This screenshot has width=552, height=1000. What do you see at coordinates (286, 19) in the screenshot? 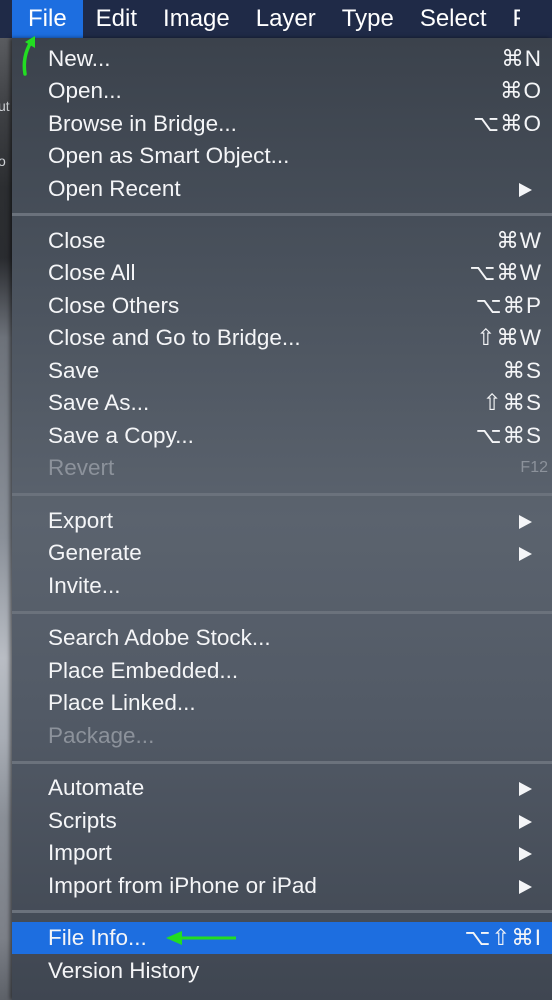
I see `menu-layer: Layer` at bounding box center [286, 19].